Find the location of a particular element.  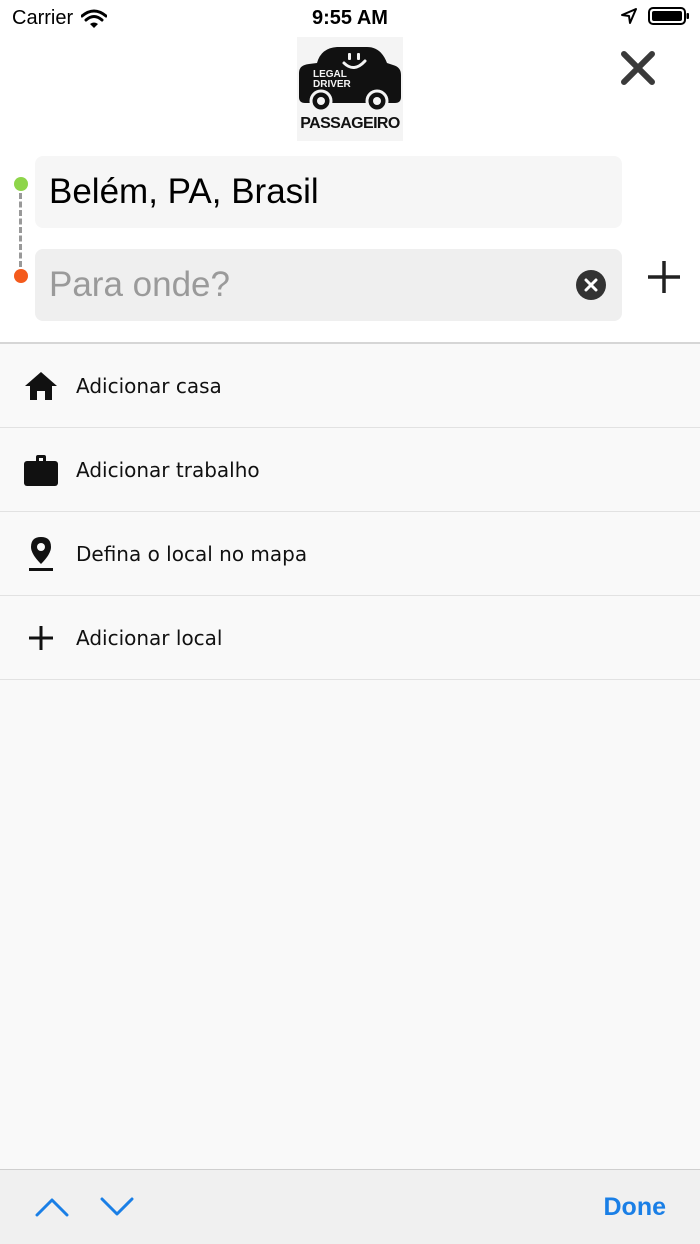

app-logo: LEGAL DRIVER PASSAGEIRO is located at coordinates (350, 89).